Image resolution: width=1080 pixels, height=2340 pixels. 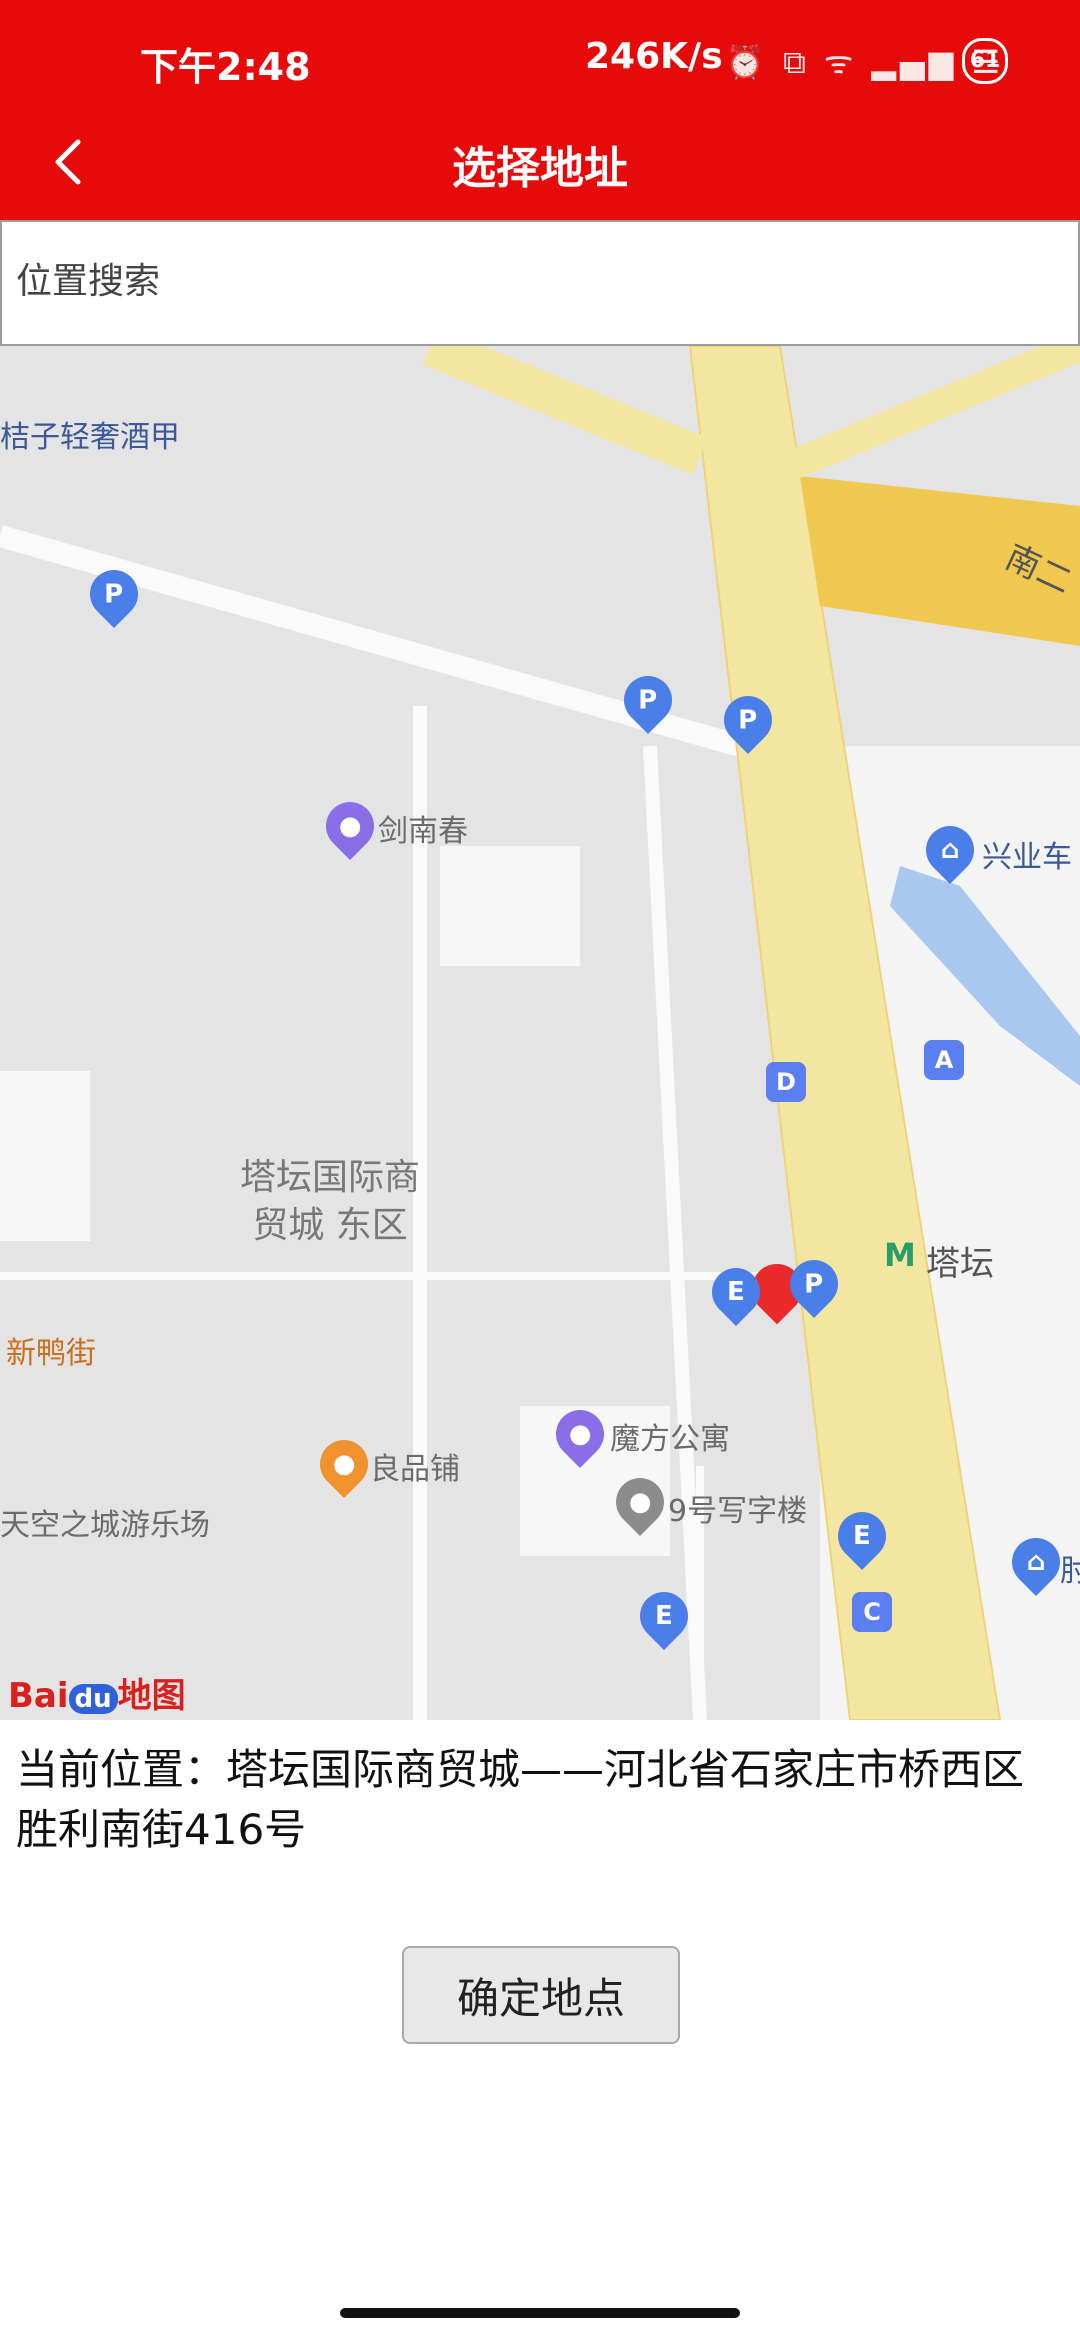 I want to click on location-search-input, so click(x=536, y=281).